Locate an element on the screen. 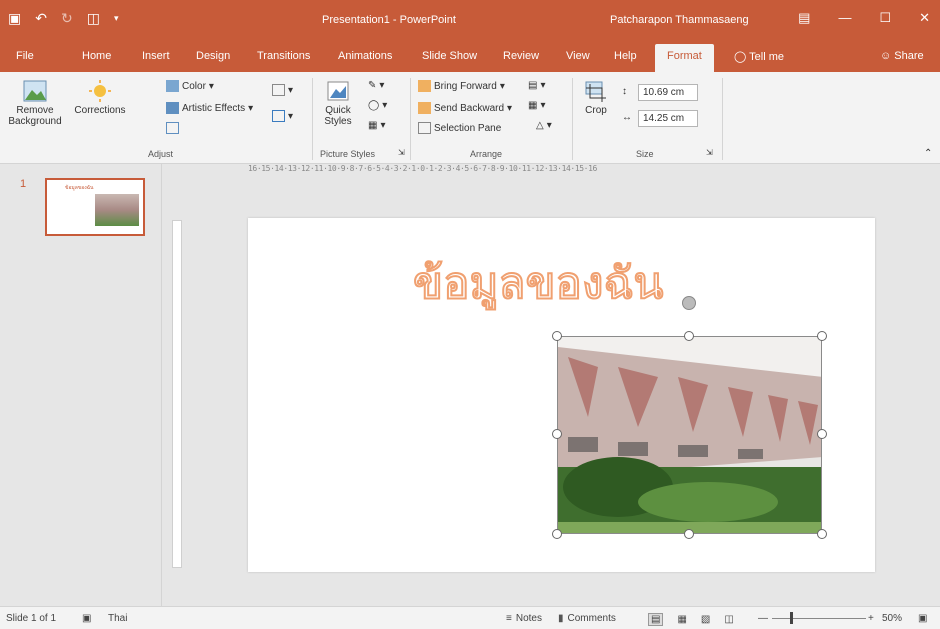  tab-slide-show: Slide Show is located at coordinates (449, 56).